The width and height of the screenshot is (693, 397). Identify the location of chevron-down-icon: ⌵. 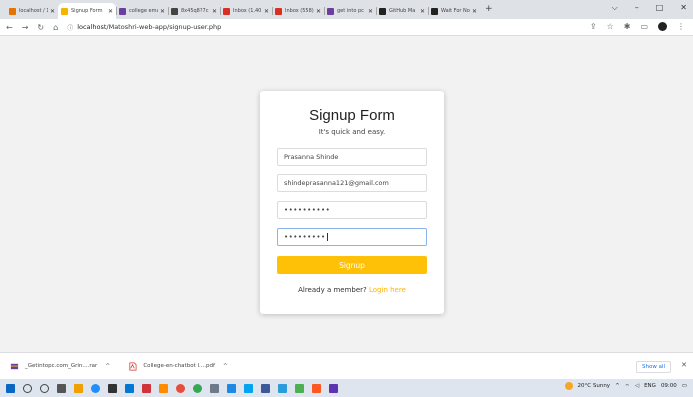
(615, 8).